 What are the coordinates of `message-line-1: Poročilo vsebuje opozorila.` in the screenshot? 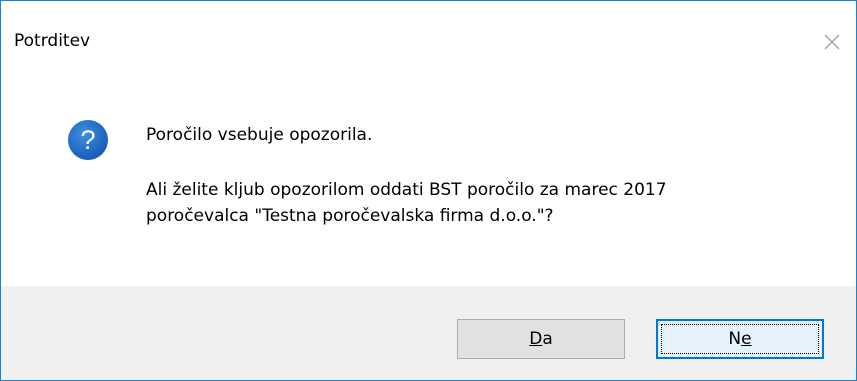 It's located at (259, 135).